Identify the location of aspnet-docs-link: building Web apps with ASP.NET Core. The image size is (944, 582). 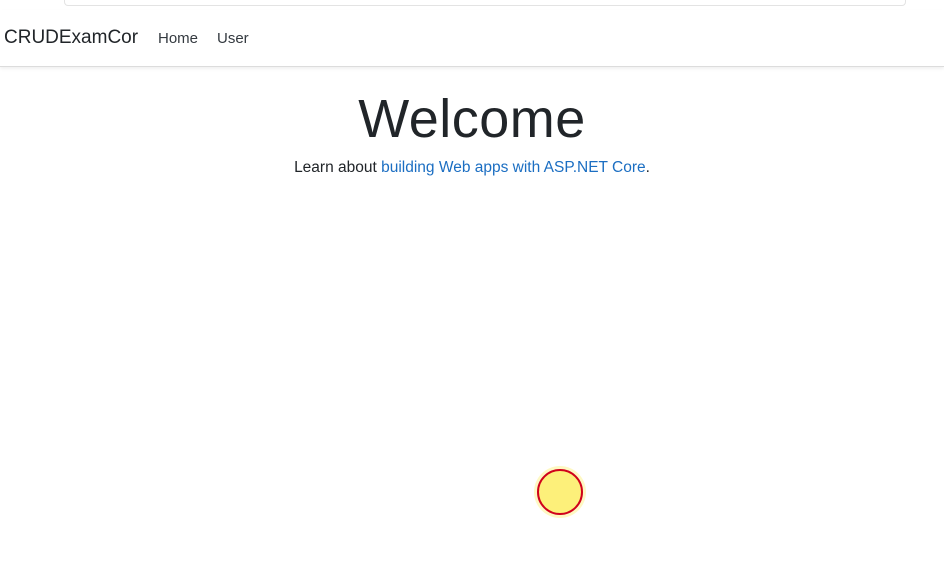
(513, 167).